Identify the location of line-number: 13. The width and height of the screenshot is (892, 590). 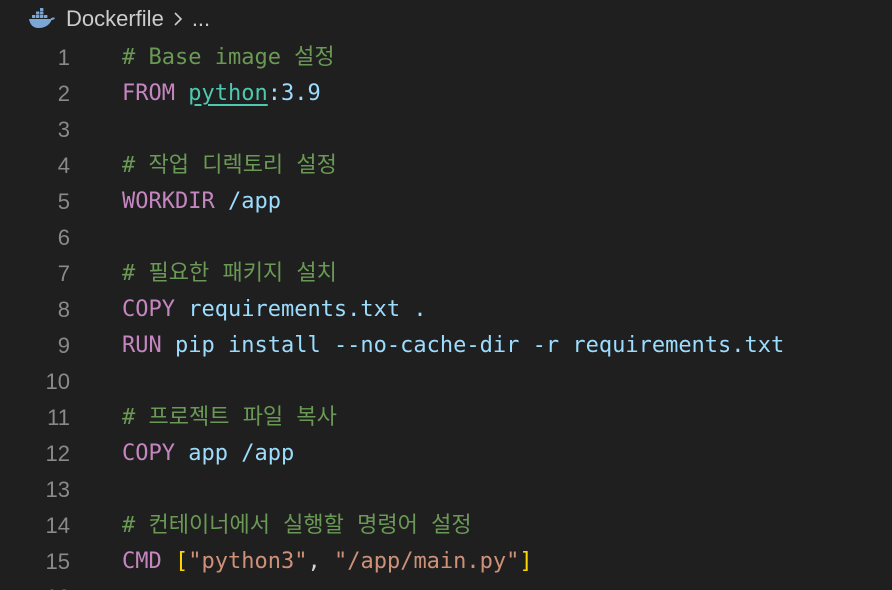
(57, 489).